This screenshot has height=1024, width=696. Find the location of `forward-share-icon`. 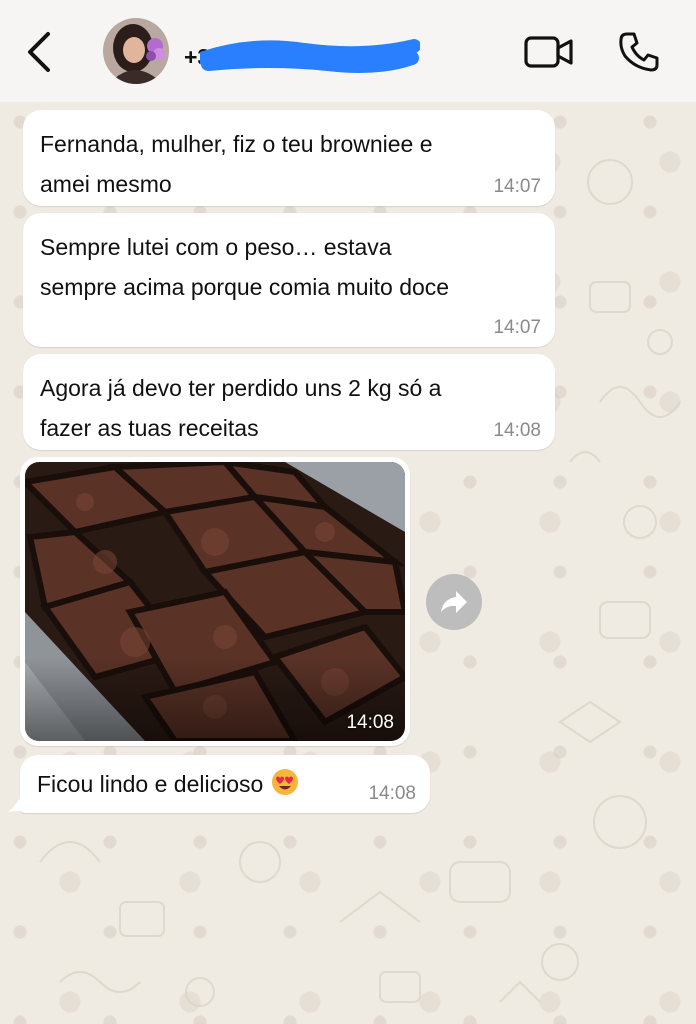

forward-share-icon is located at coordinates (454, 602).